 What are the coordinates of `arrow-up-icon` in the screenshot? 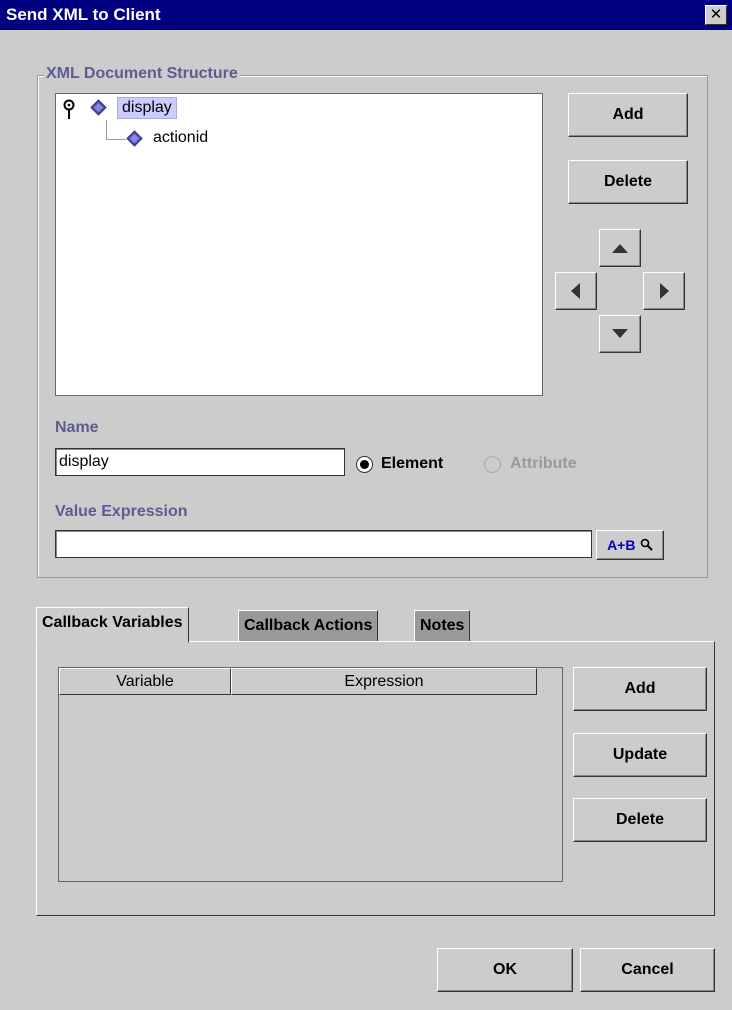 It's located at (620, 248).